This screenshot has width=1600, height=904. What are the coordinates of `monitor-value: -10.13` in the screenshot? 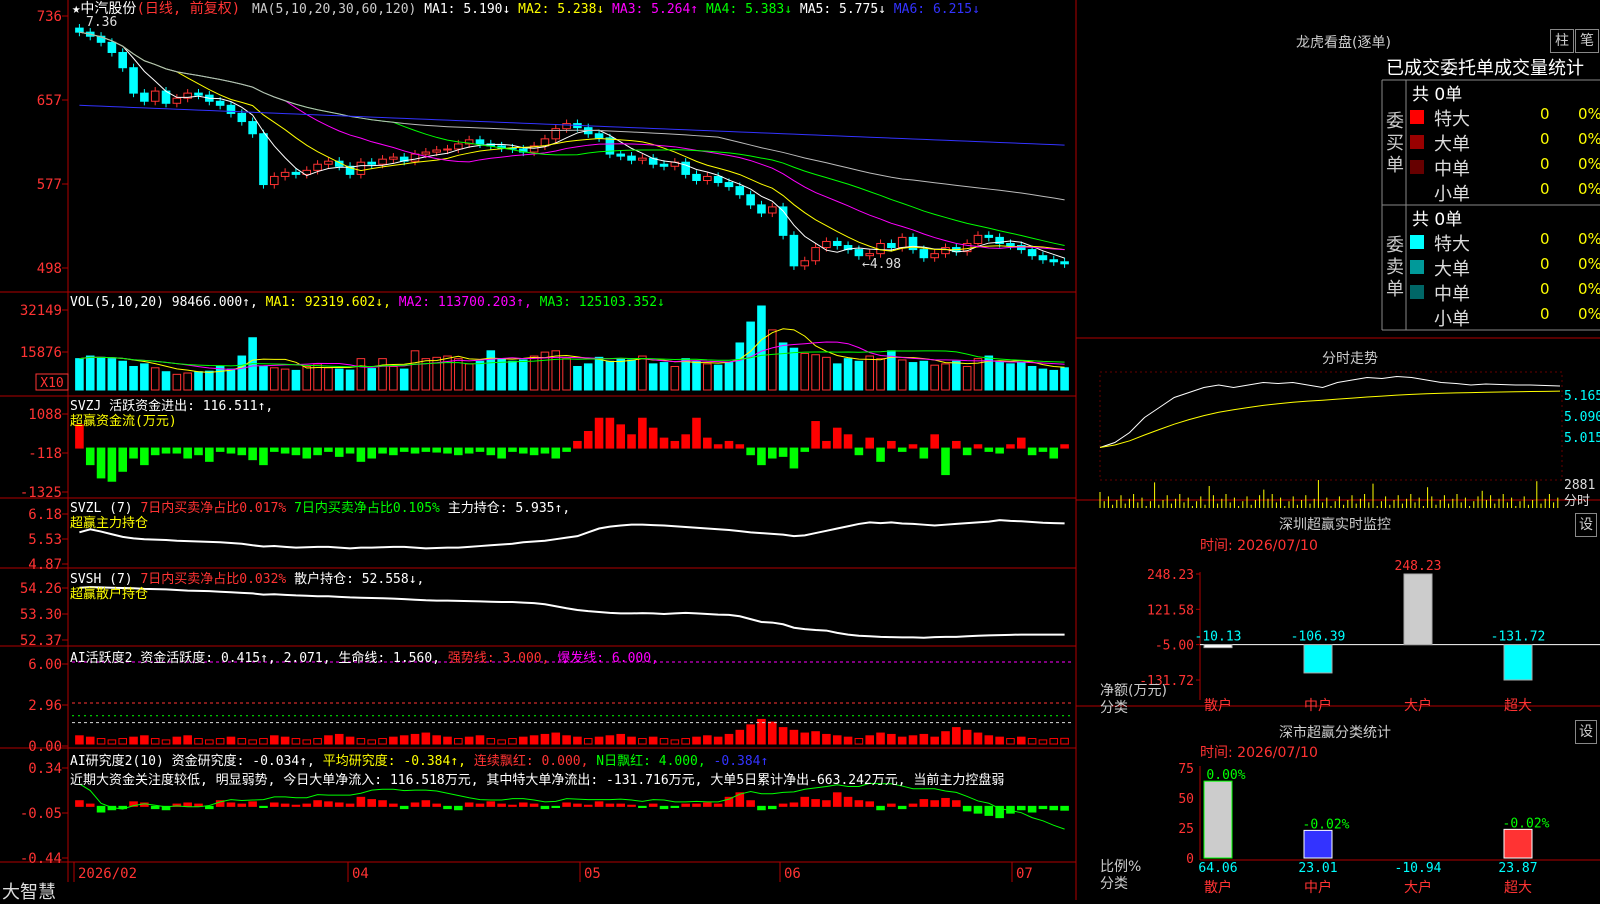 It's located at (1218, 637).